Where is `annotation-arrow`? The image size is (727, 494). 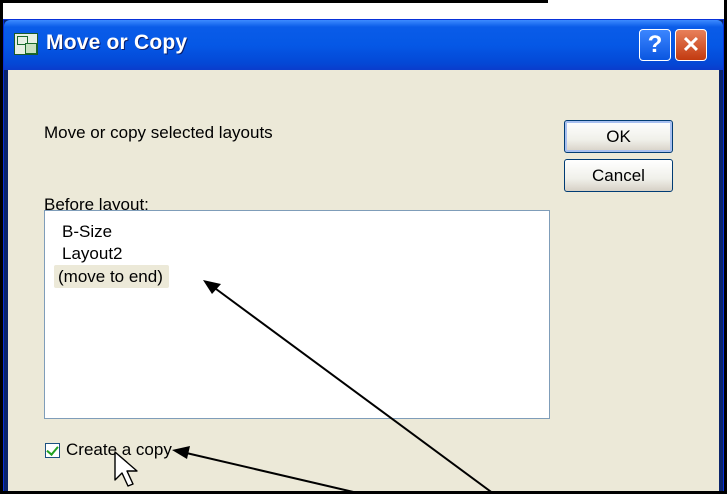 annotation-arrow is located at coordinates (267, 470).